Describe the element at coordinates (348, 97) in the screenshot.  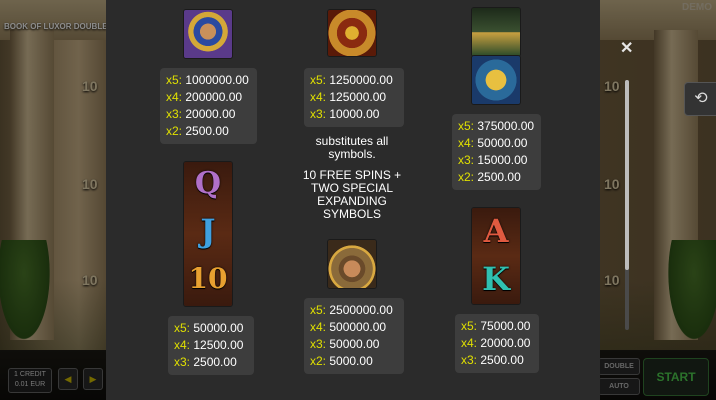
I see `payout-row: x4: 125000.00` at that location.